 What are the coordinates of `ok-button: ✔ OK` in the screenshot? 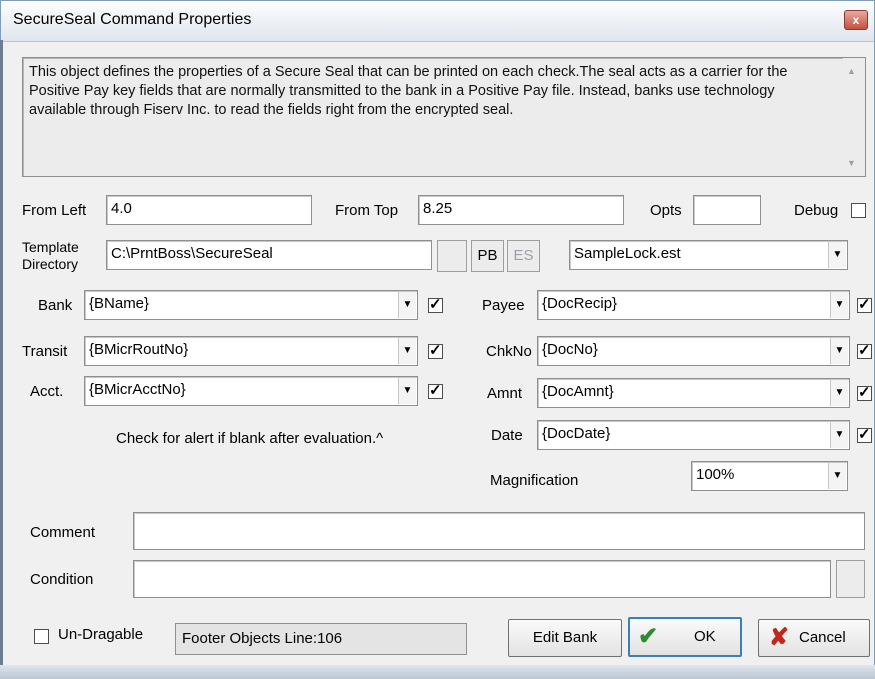 It's located at (685, 637).